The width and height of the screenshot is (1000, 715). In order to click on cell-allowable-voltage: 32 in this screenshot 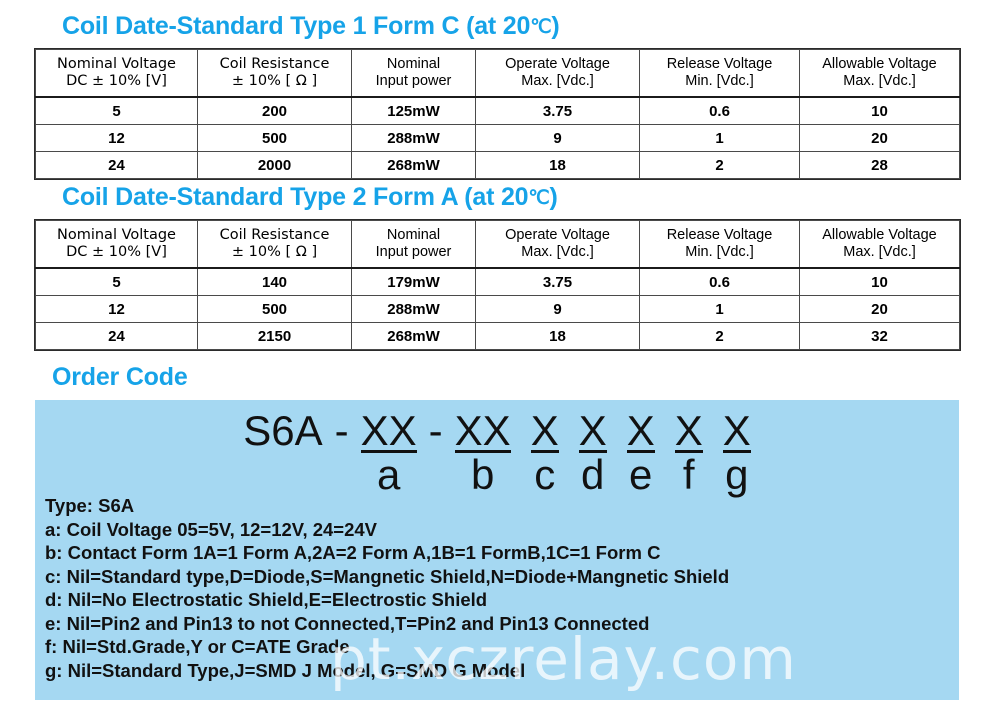, I will do `click(879, 336)`.